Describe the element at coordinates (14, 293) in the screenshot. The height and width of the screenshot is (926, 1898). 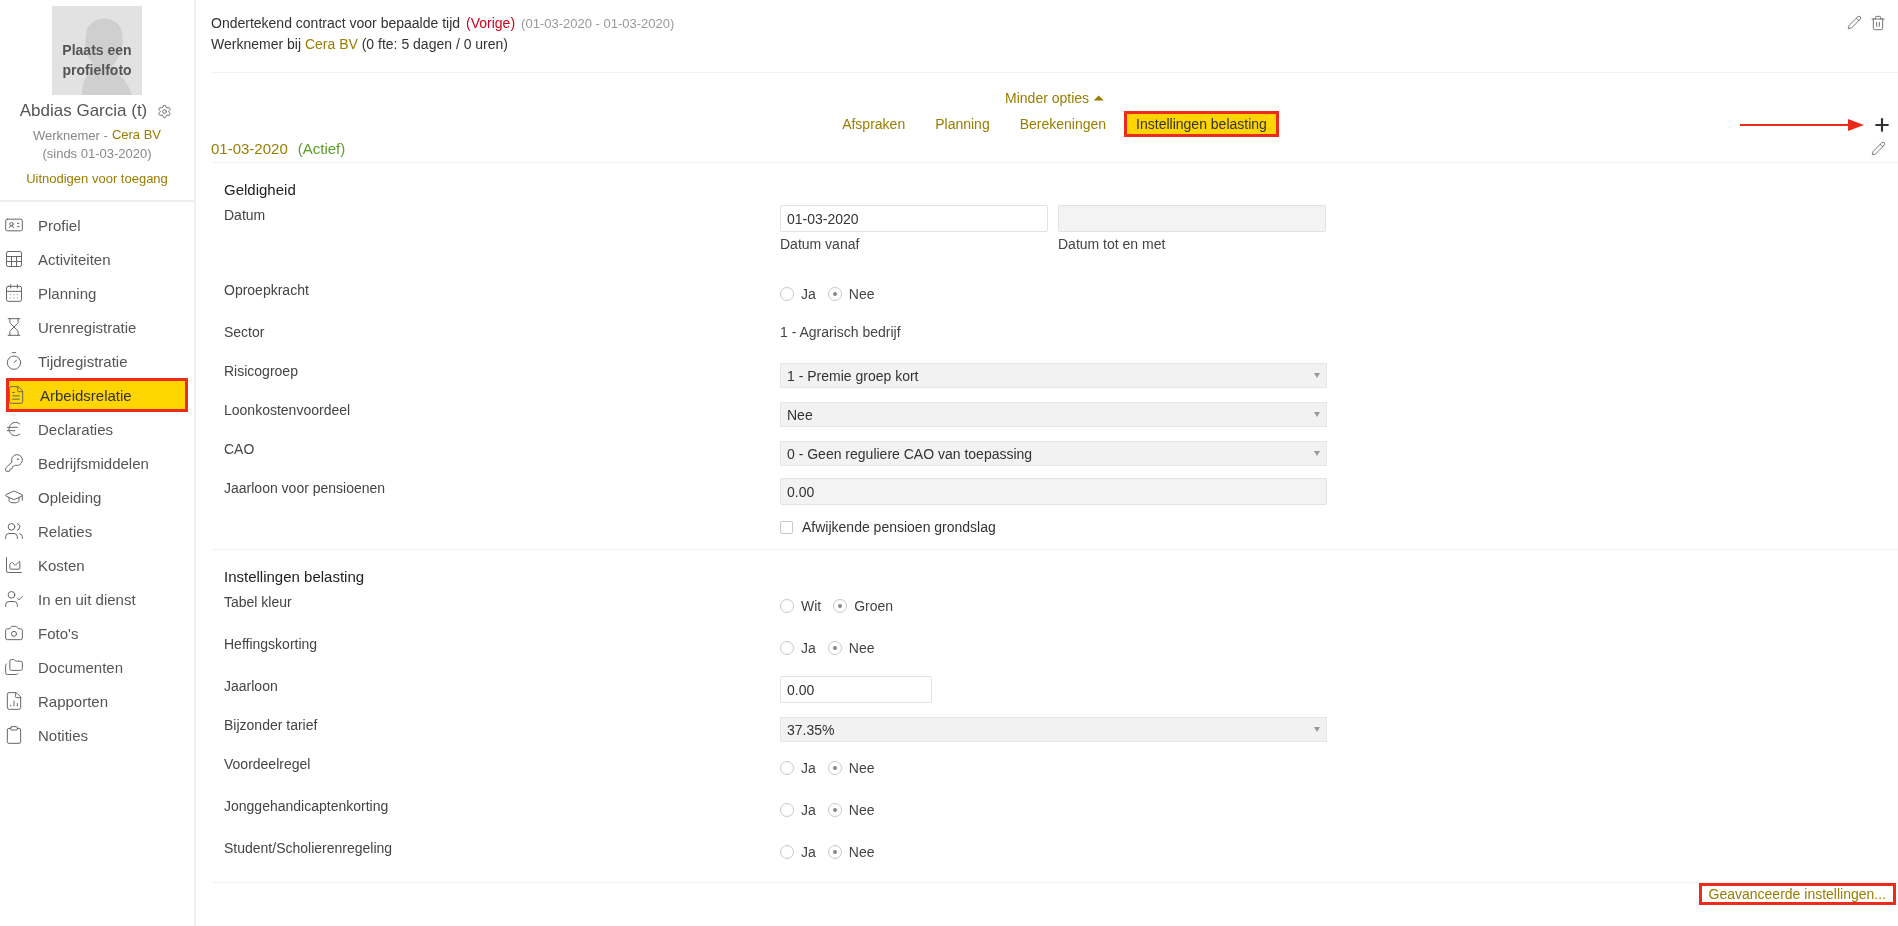
I see `calendar-icon` at that location.